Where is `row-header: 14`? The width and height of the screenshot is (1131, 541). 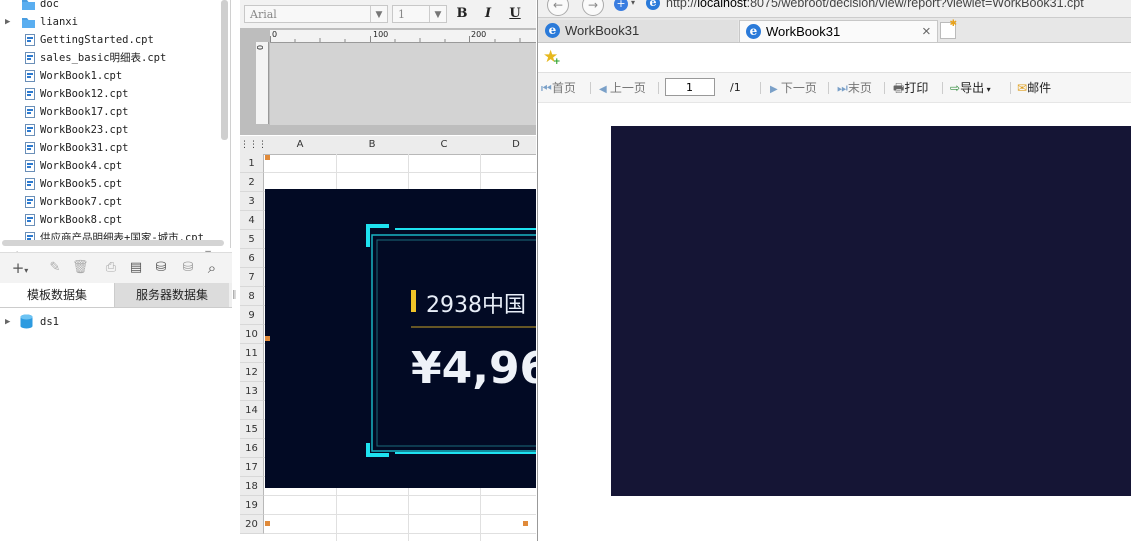
row-header: 14 is located at coordinates (252, 410).